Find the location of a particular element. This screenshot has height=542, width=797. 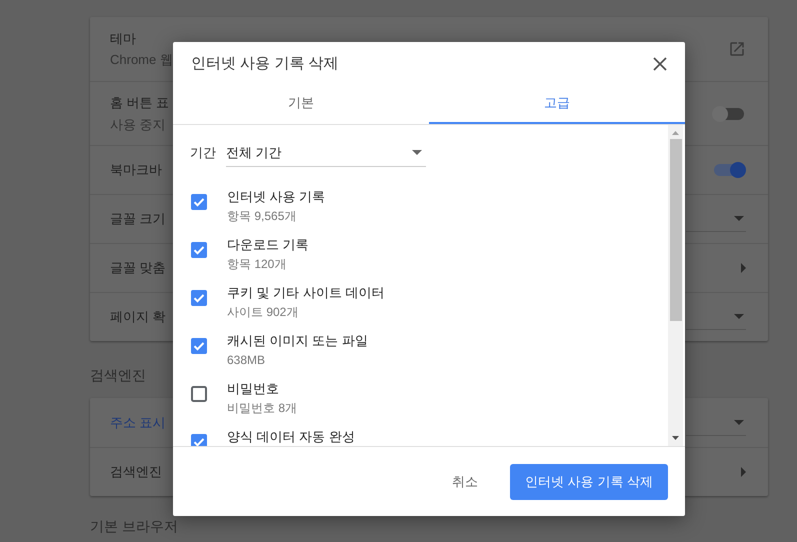

item-count: 사이트 902개 is located at coordinates (263, 312).